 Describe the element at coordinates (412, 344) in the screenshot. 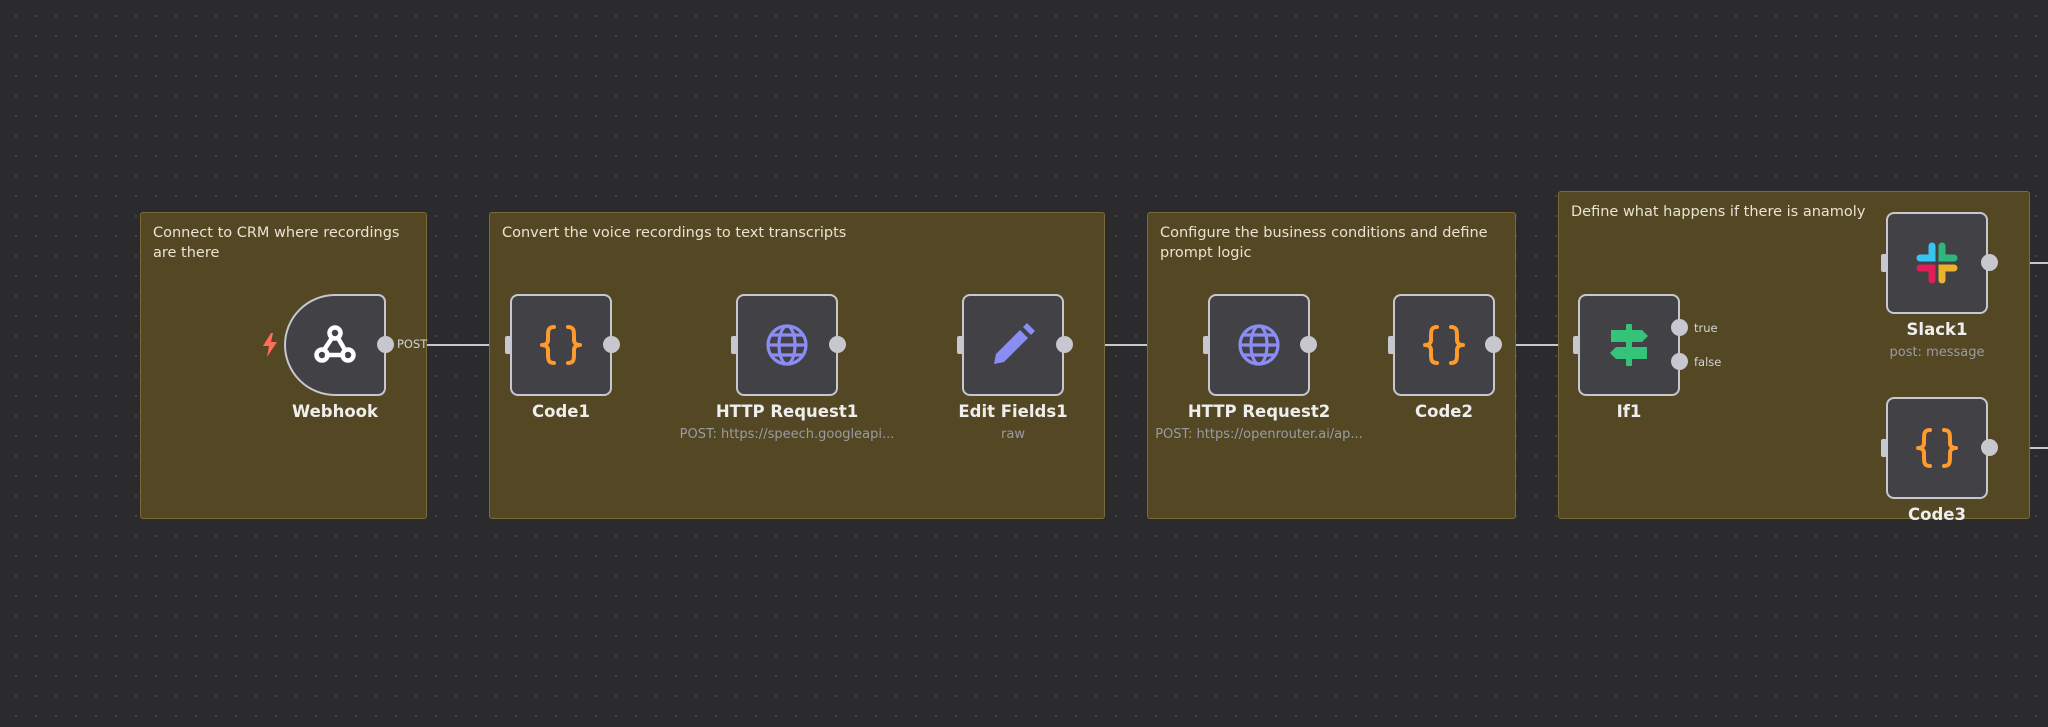

I see `edge-label-post: POST` at that location.